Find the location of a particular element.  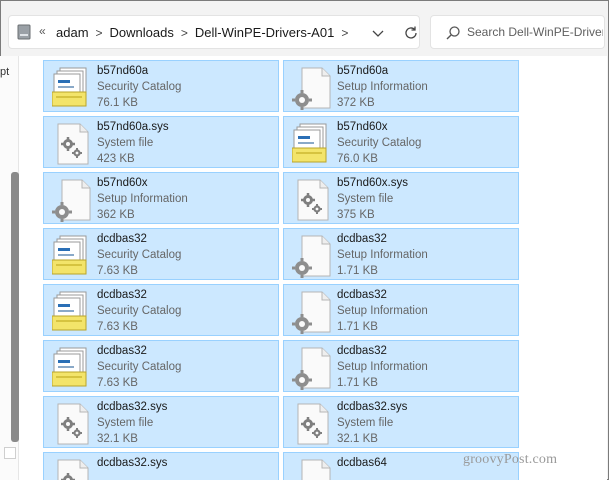

file-item: b57nd60a Setup Information 372 KB is located at coordinates (401, 86).